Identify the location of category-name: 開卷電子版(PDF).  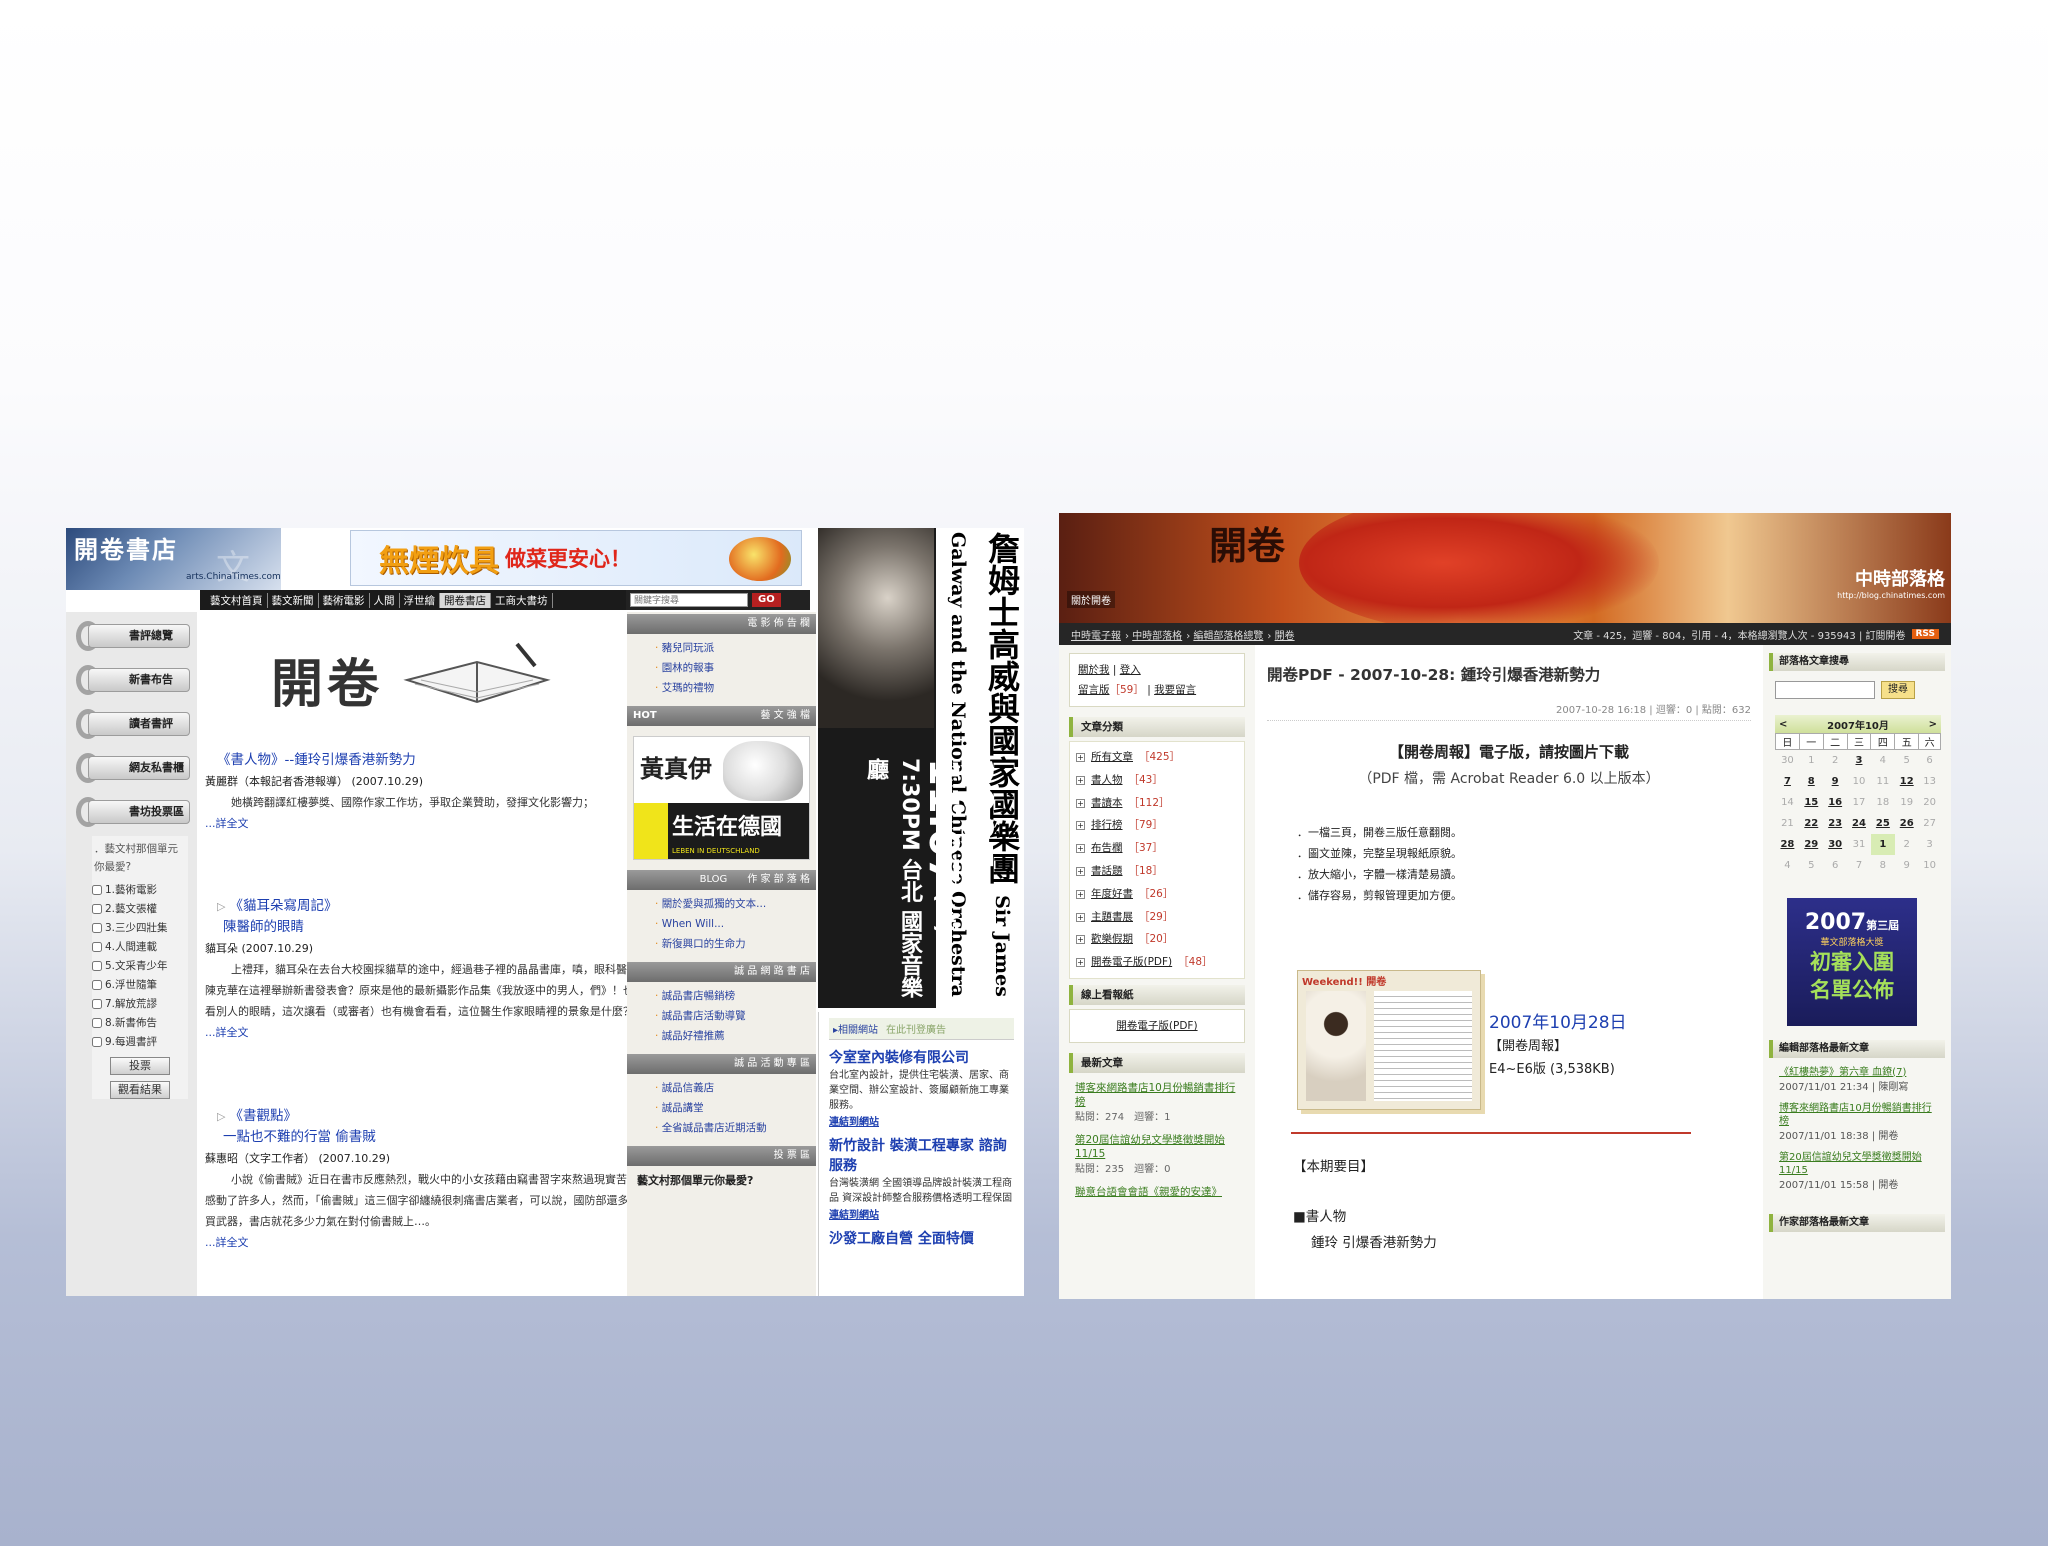
(1131, 962).